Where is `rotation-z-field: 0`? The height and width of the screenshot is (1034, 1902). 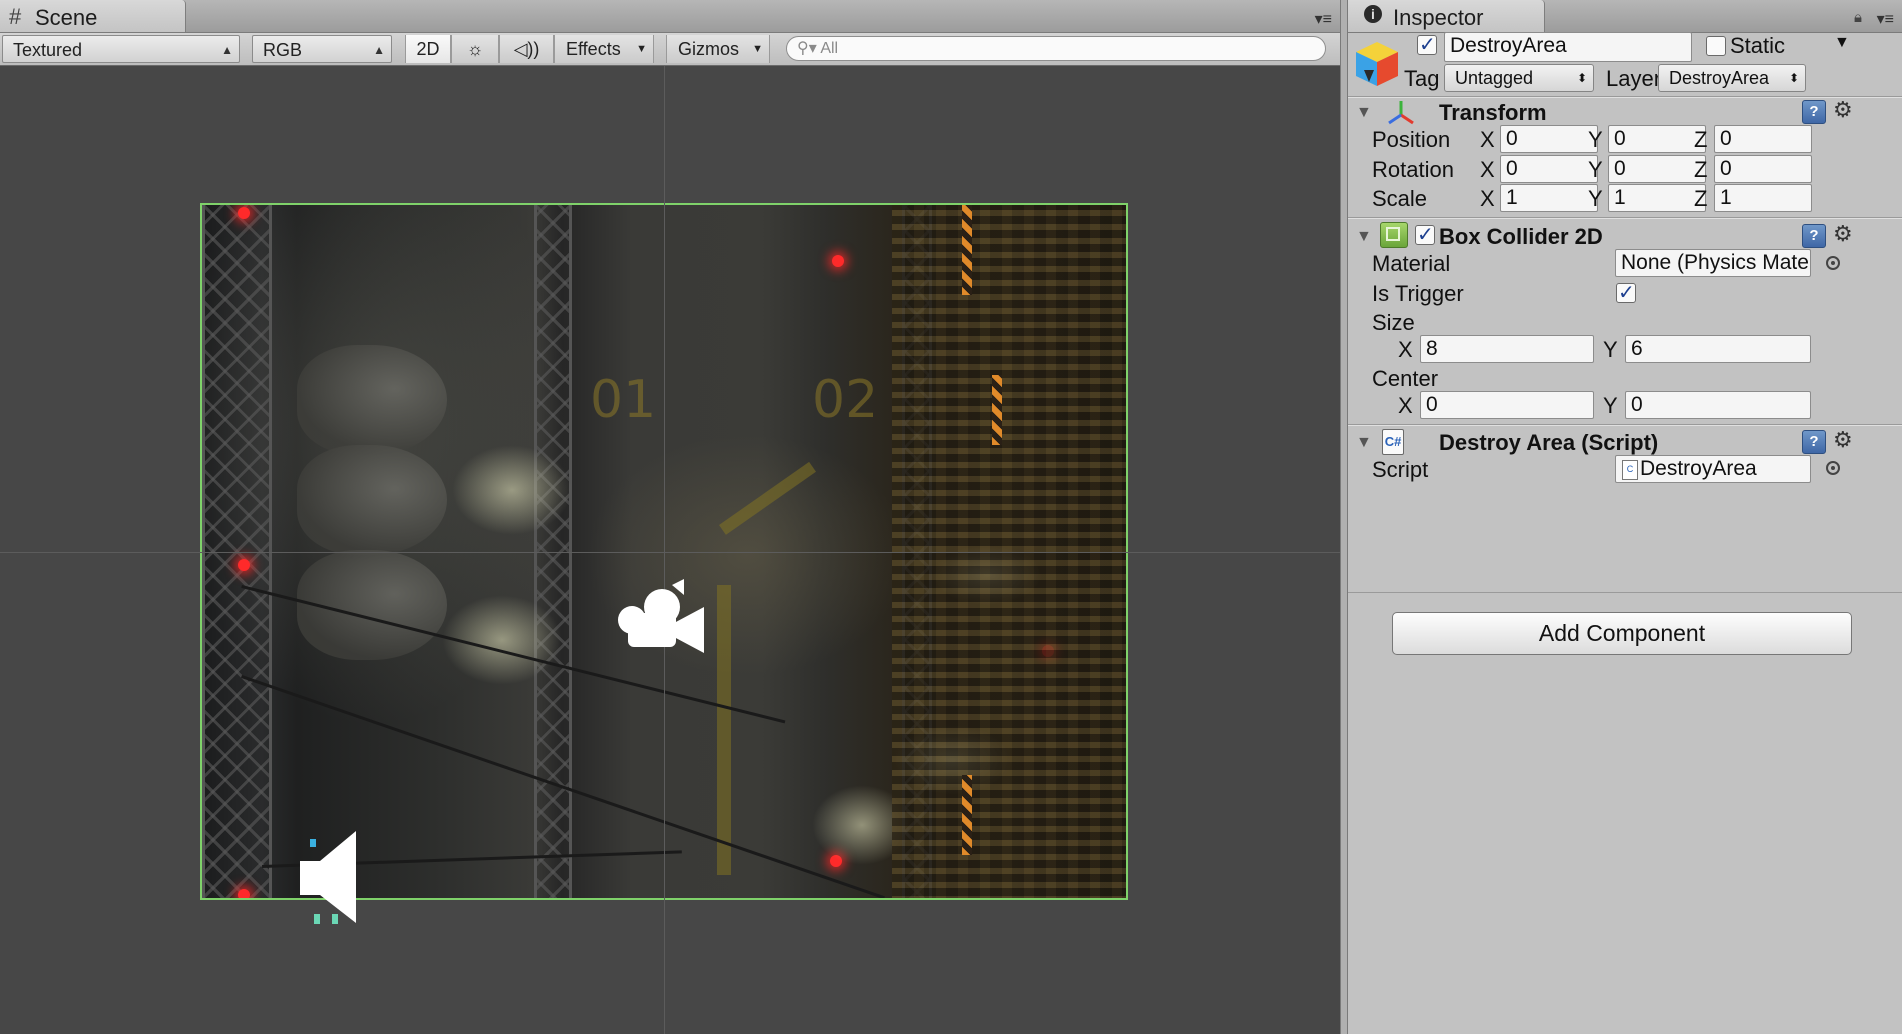
rotation-z-field: 0 is located at coordinates (1763, 169).